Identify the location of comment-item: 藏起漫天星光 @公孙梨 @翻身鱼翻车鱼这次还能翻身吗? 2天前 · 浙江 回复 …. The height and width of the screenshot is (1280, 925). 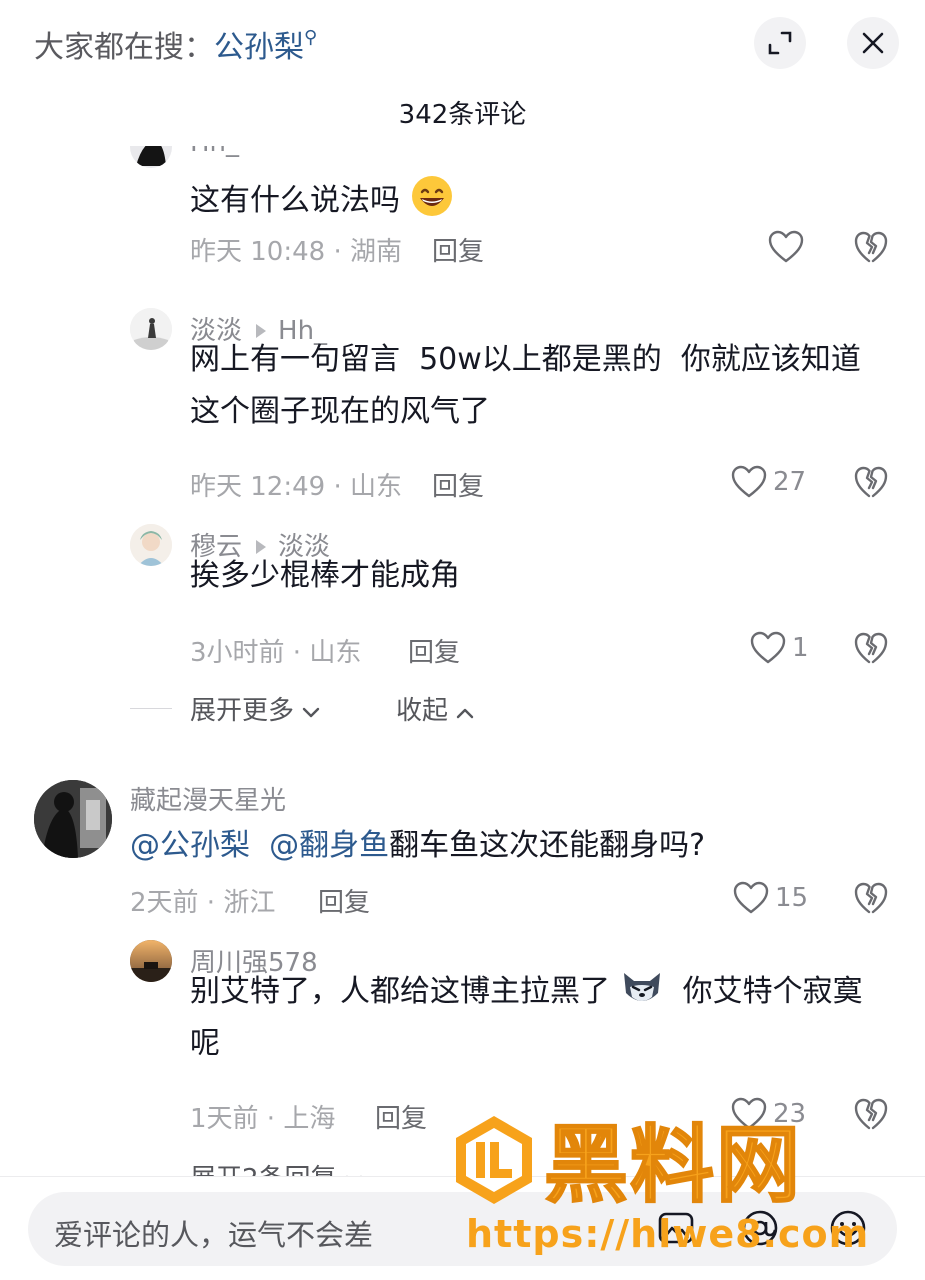
(462, 853).